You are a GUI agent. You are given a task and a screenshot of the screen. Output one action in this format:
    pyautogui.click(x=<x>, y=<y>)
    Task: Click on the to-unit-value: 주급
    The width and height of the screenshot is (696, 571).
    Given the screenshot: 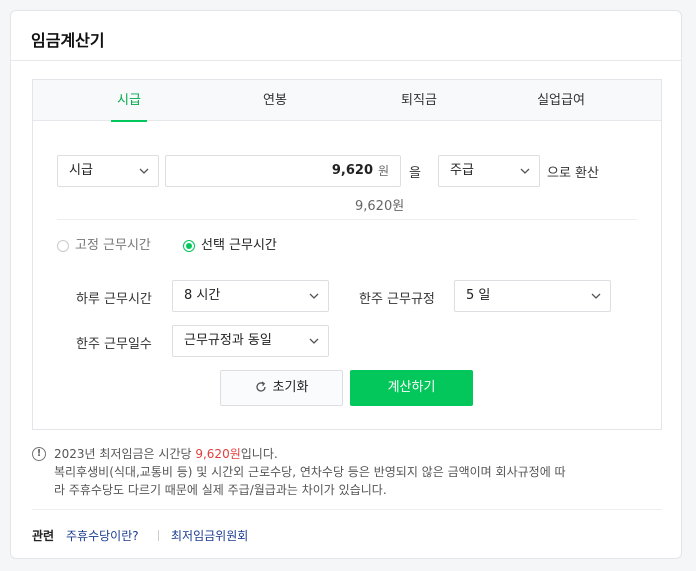 What is the action you would take?
    pyautogui.click(x=462, y=170)
    